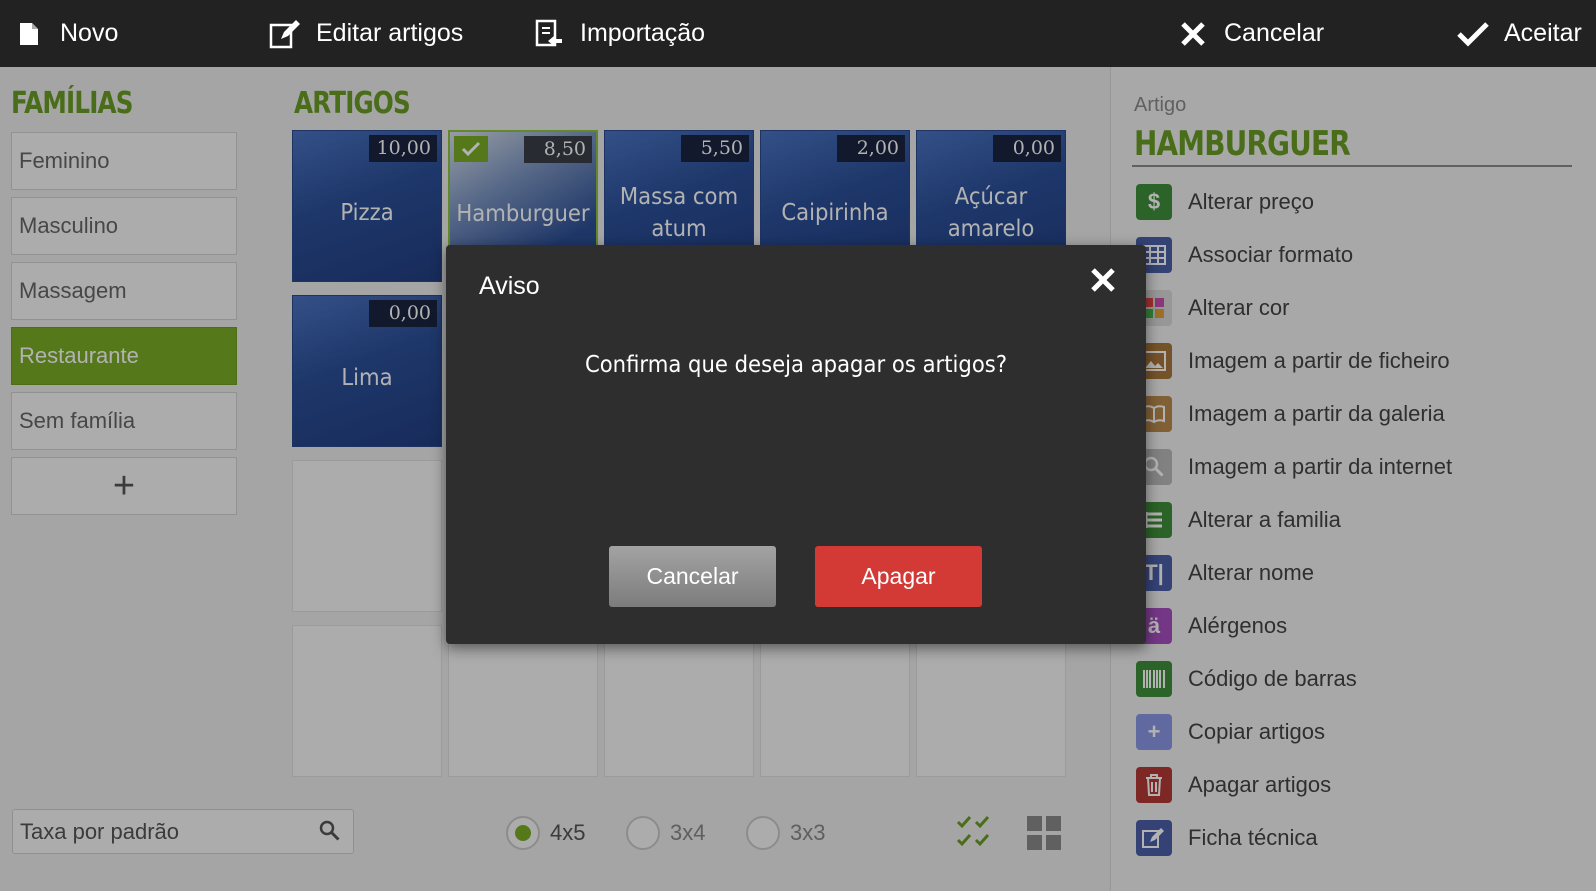 The height and width of the screenshot is (891, 1596). I want to click on cancel-toolbar-button: Cancelar, so click(1250, 33).